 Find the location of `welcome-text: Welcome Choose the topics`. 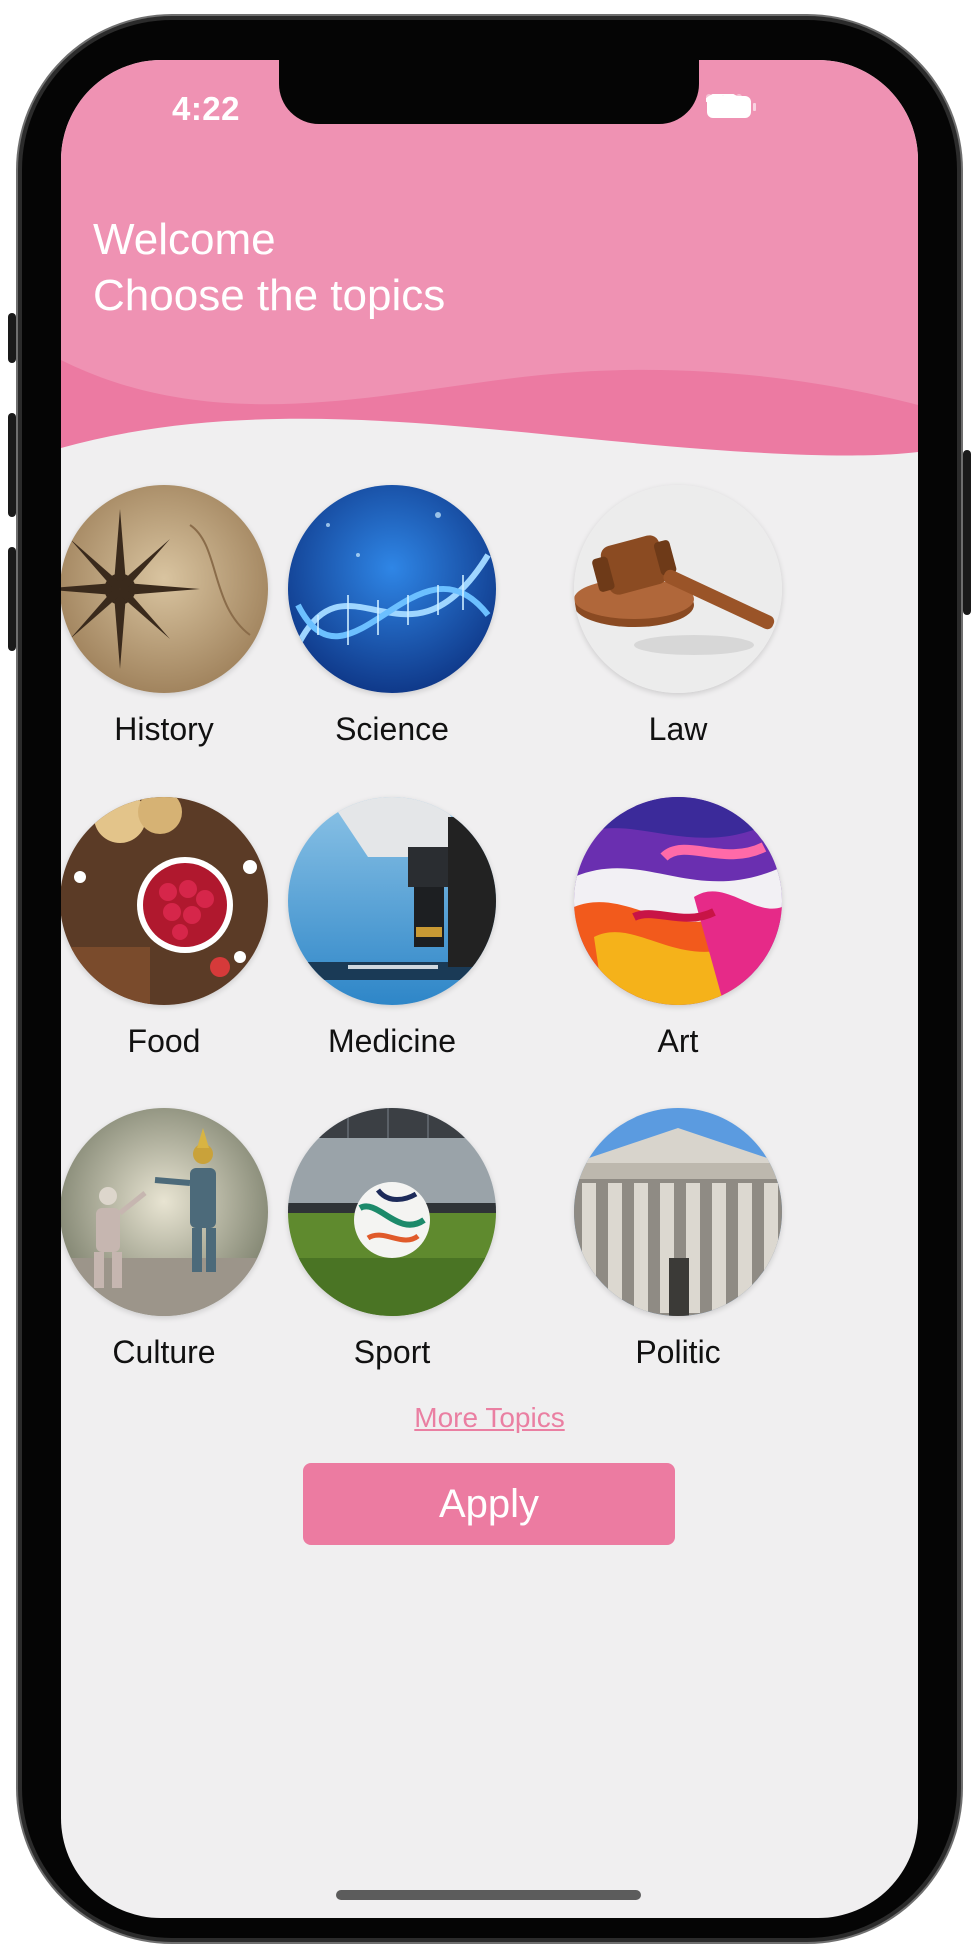

welcome-text: Welcome Choose the topics is located at coordinates (269, 268).